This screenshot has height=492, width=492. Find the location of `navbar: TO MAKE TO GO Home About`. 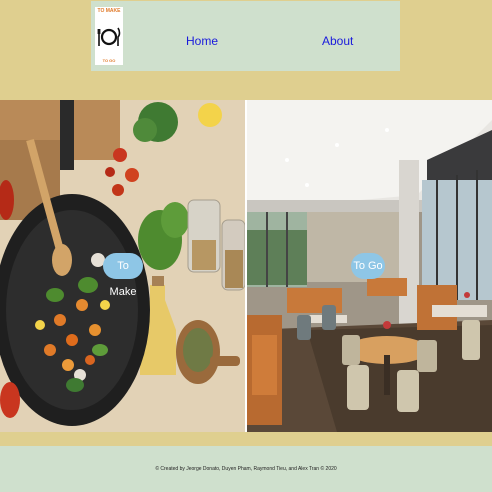

navbar: TO MAKE TO GO Home About is located at coordinates (245, 36).